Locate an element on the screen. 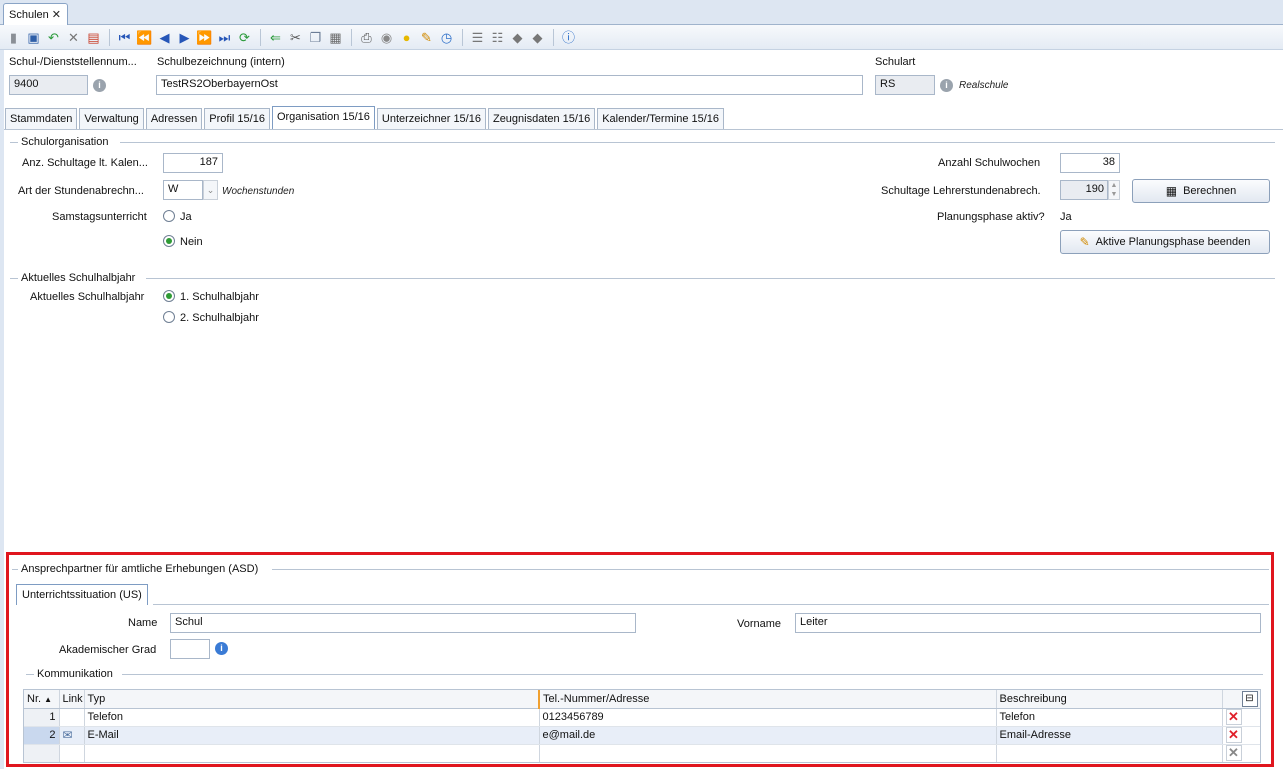  document-tab-bar is located at coordinates (641, 12).